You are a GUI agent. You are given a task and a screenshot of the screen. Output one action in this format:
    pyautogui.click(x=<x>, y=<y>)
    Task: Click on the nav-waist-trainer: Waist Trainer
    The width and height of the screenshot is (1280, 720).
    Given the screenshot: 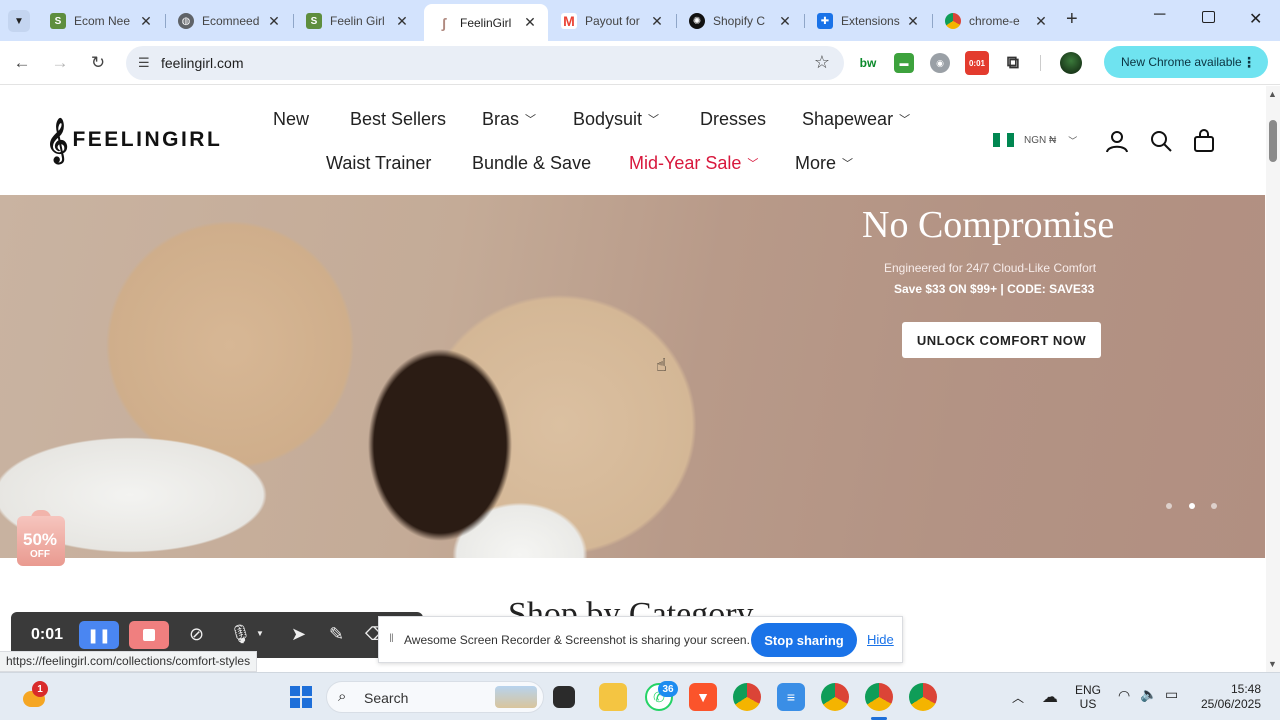 What is the action you would take?
    pyautogui.click(x=378, y=163)
    